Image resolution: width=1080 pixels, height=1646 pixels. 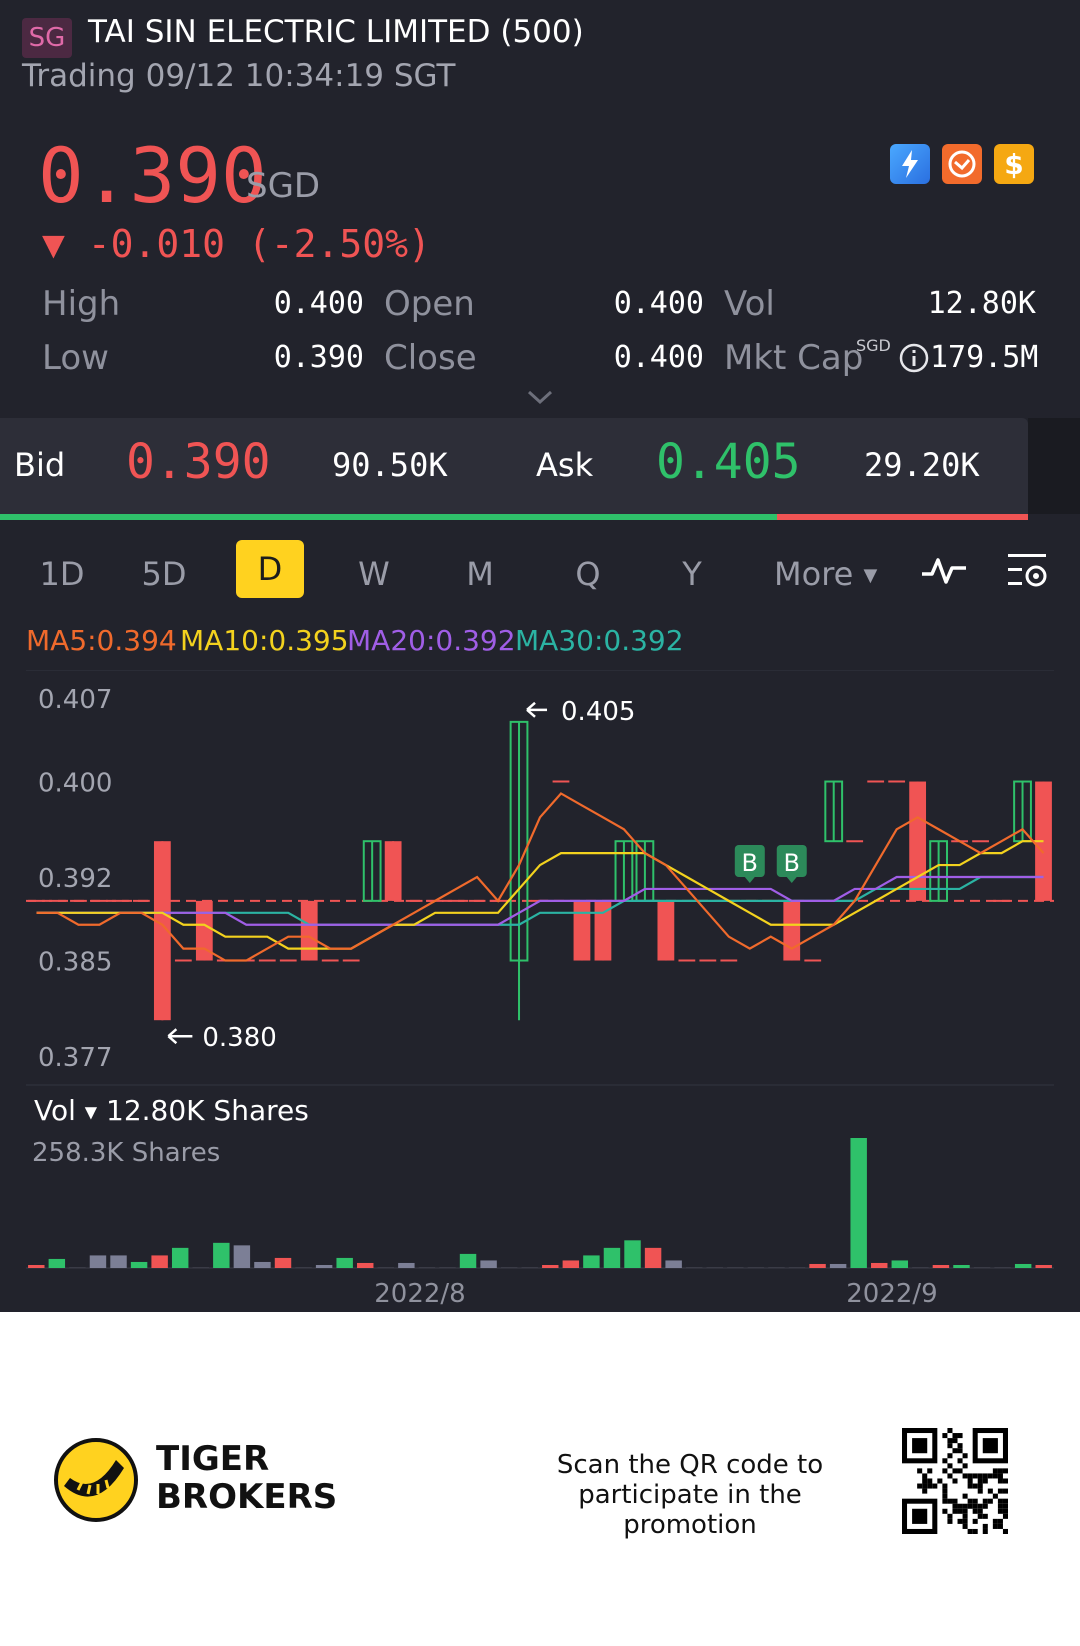 I want to click on indicator-wave-icon, so click(x=944, y=572).